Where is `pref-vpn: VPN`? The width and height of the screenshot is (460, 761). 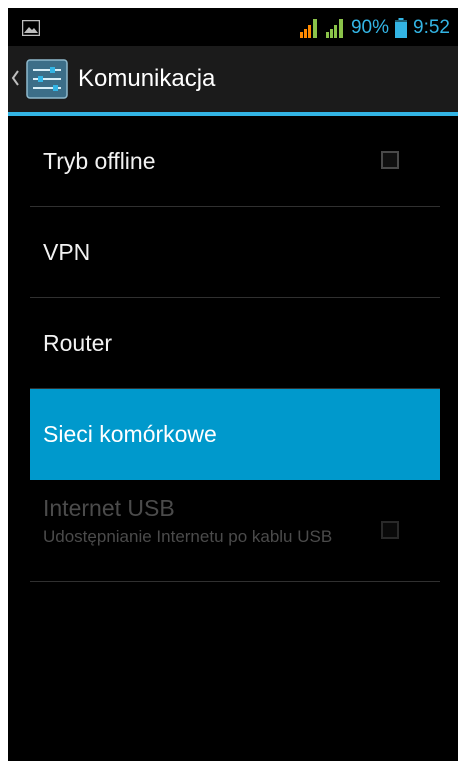
pref-vpn: VPN is located at coordinates (235, 252).